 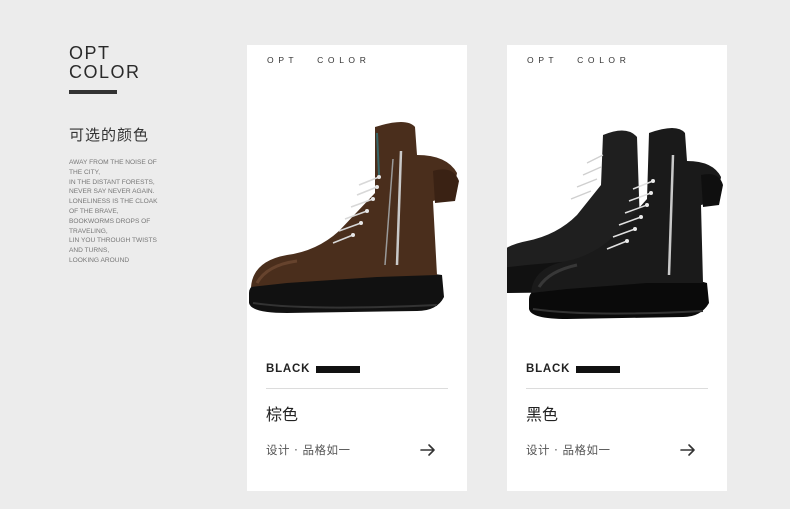 What do you see at coordinates (110, 221) in the screenshot?
I see `blurb-line: BOOKWORMS DROPS OF` at bounding box center [110, 221].